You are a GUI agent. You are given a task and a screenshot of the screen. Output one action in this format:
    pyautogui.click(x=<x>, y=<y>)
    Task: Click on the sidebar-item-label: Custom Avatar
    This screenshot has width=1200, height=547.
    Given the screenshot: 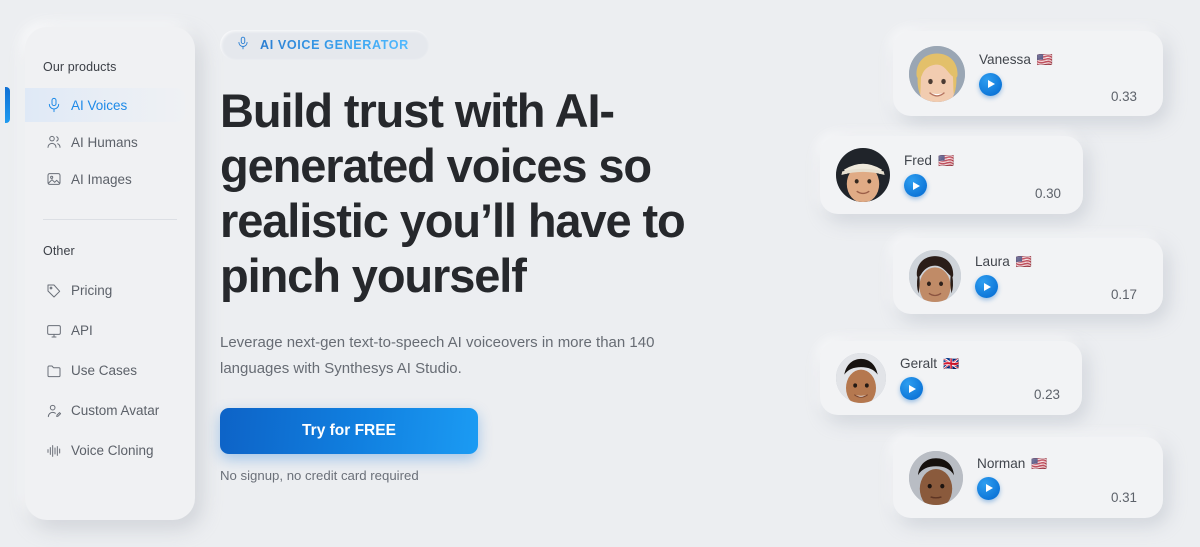 What is the action you would take?
    pyautogui.click(x=115, y=410)
    